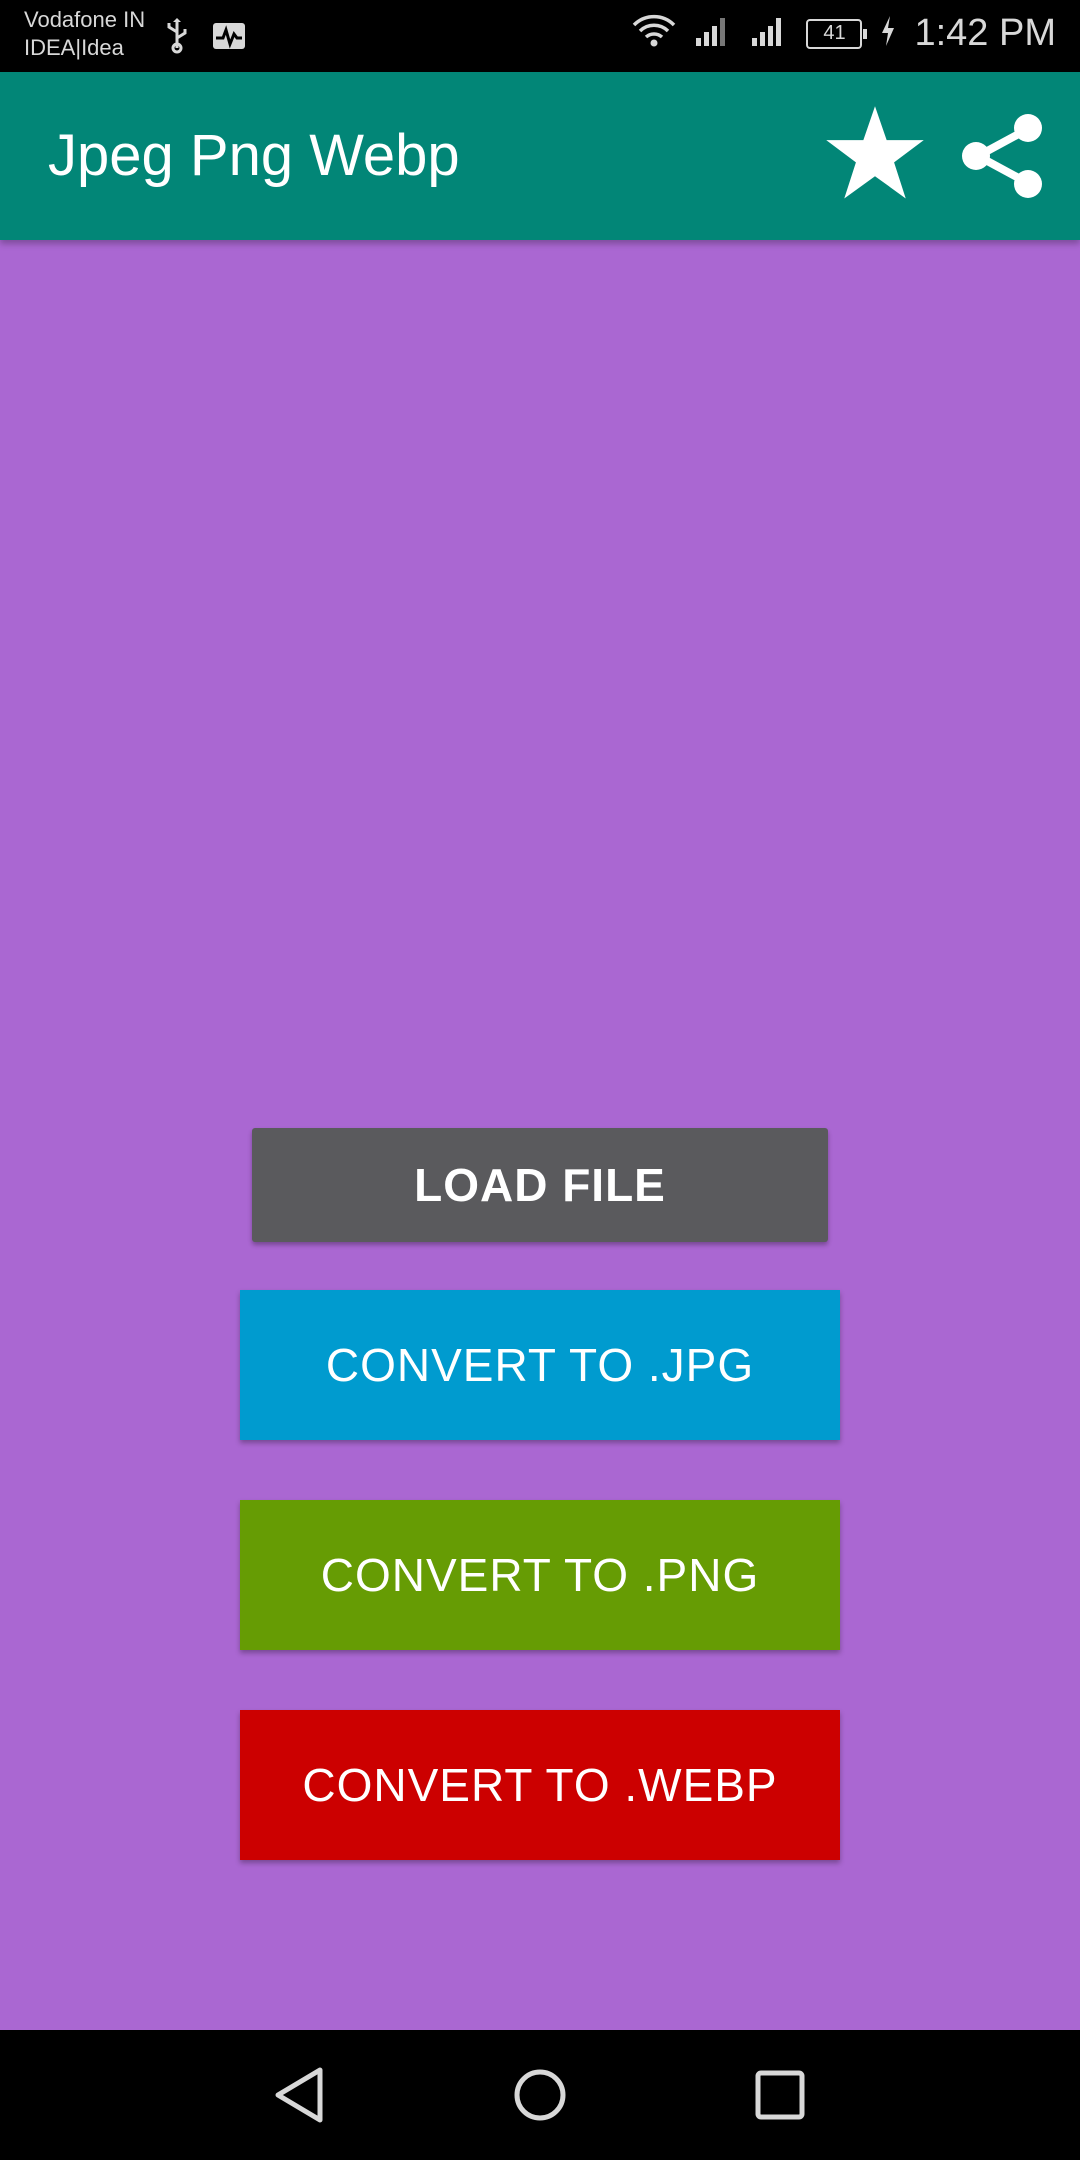  I want to click on convert-jpg-button: CONVERT TO .JPG, so click(540, 1365).